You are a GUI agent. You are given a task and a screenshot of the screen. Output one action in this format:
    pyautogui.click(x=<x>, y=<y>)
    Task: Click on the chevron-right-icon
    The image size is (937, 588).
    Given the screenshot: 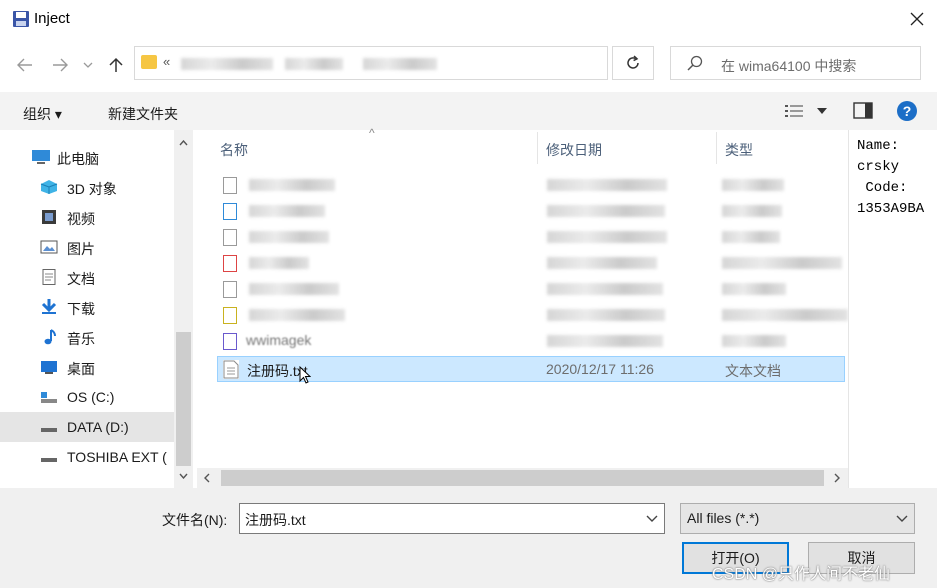 What is the action you would take?
    pyautogui.click(x=837, y=478)
    